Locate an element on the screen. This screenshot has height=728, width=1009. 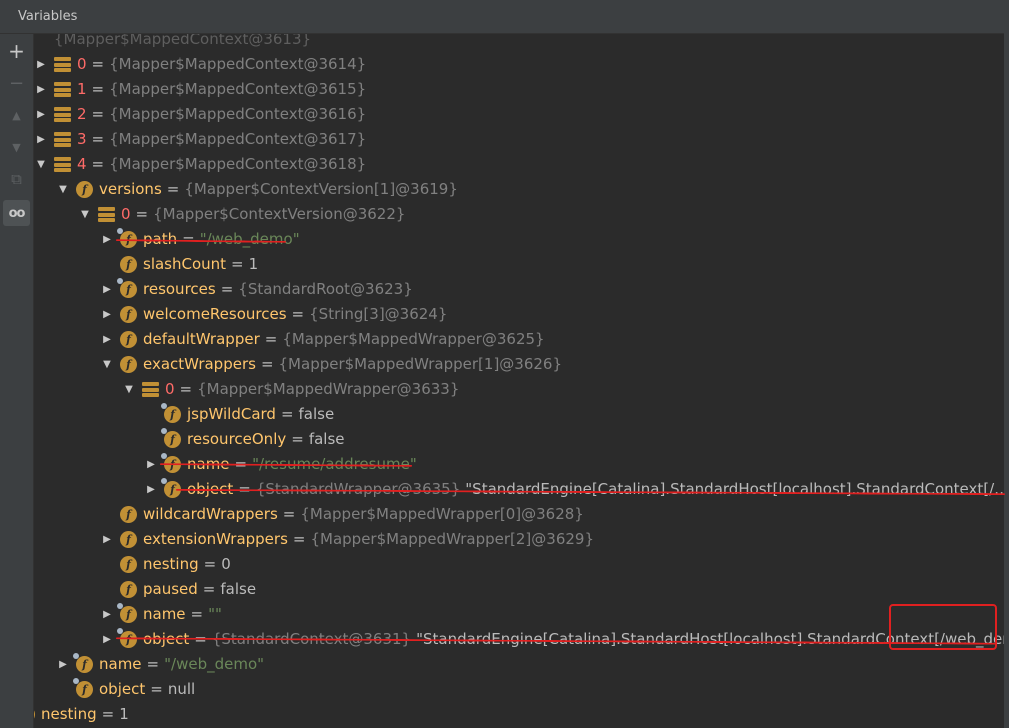
tree-row: {Mapper$MappedContext@3613} is located at coordinates (172, 43).